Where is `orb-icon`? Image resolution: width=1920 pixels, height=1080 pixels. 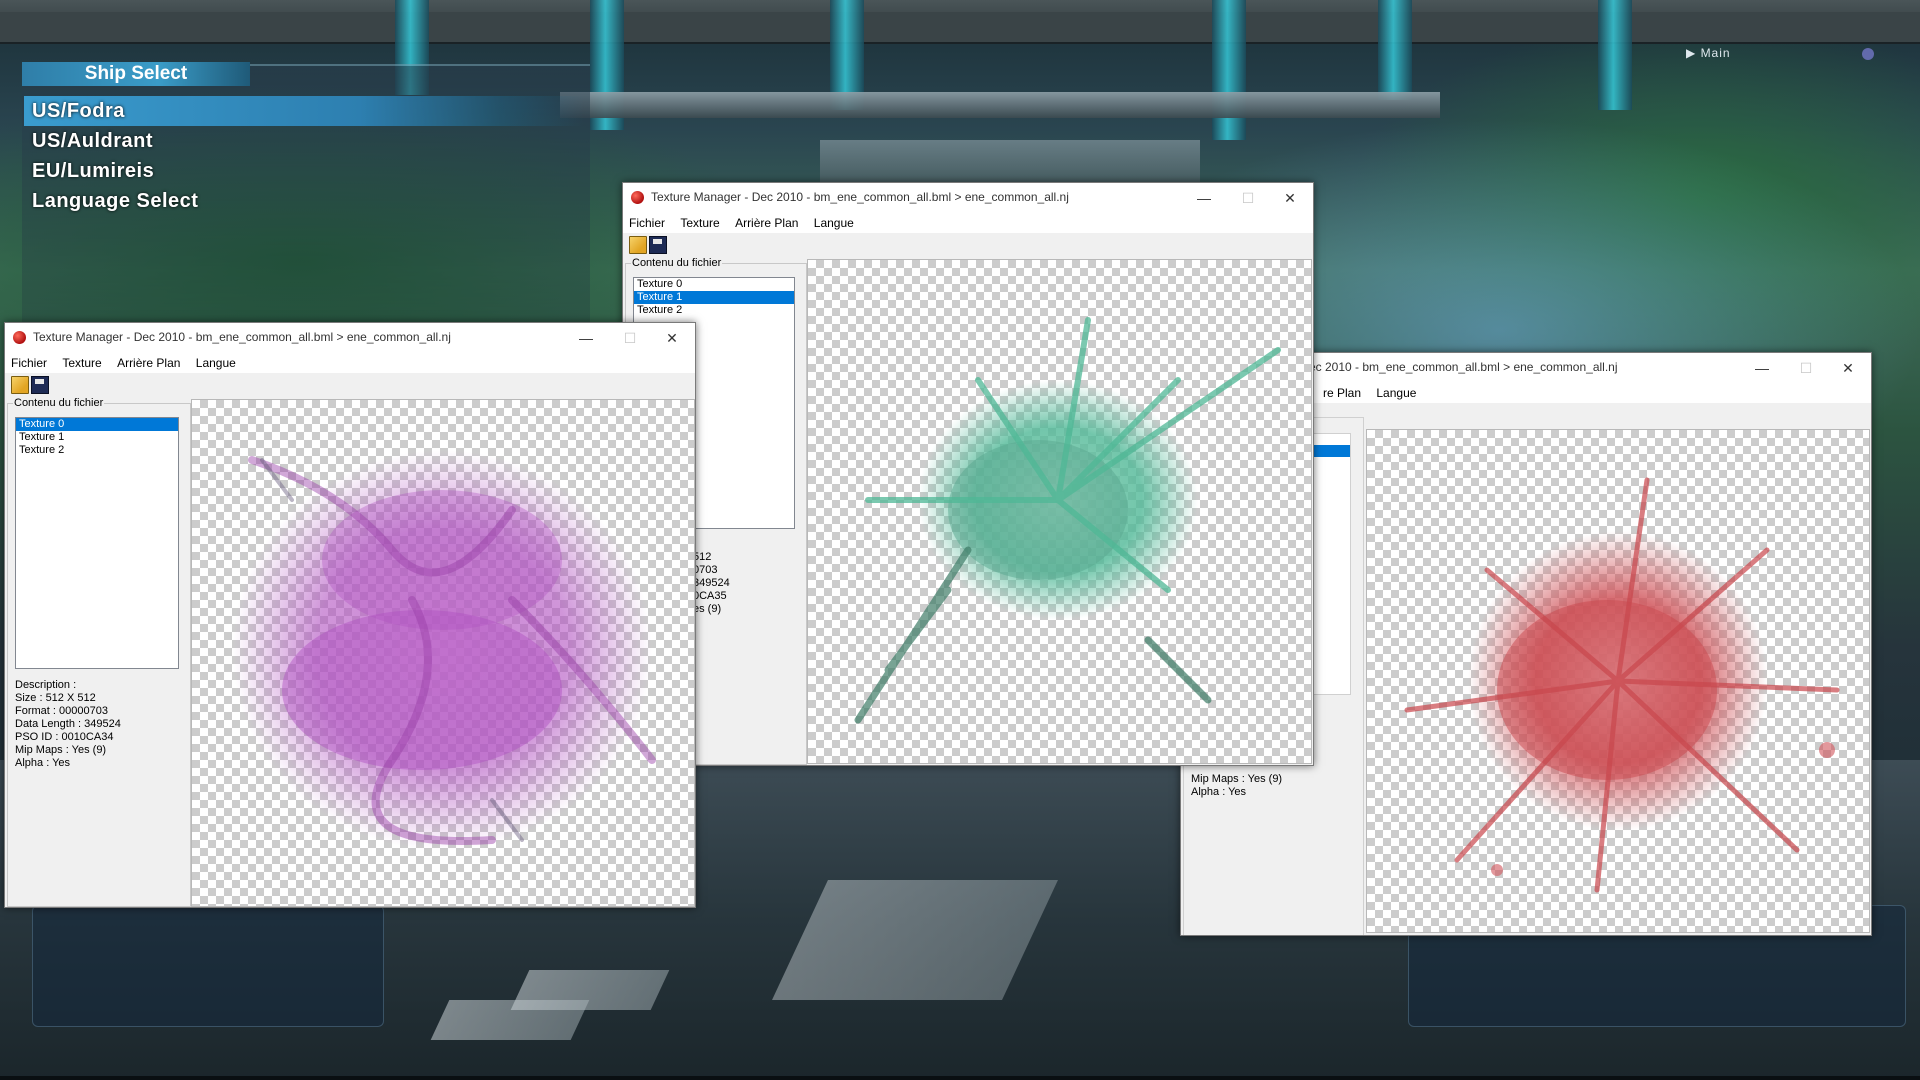
orb-icon is located at coordinates (1868, 54).